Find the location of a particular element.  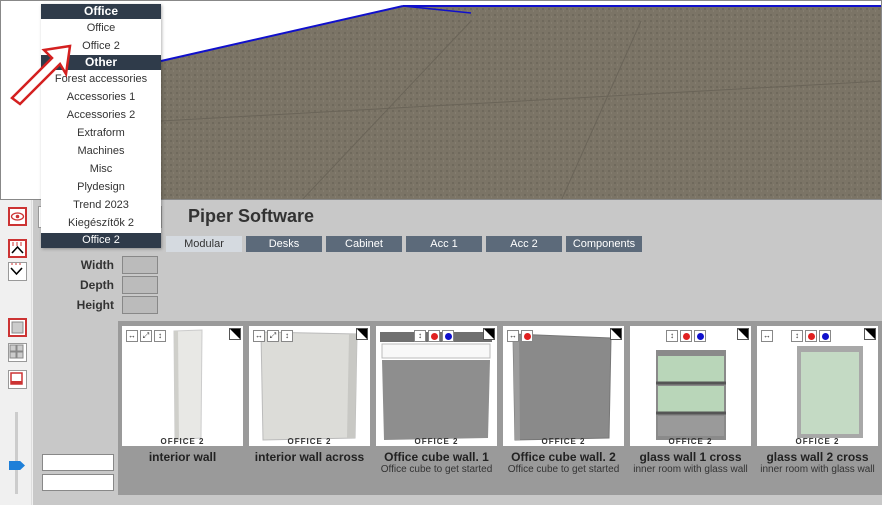

product-card: ↔ ⤢ ↕ OFFICE 2 interior wall is located at coordinates (182, 409).